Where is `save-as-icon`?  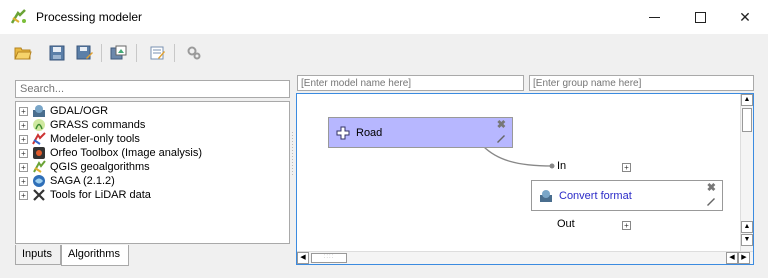 save-as-icon is located at coordinates (84, 52).